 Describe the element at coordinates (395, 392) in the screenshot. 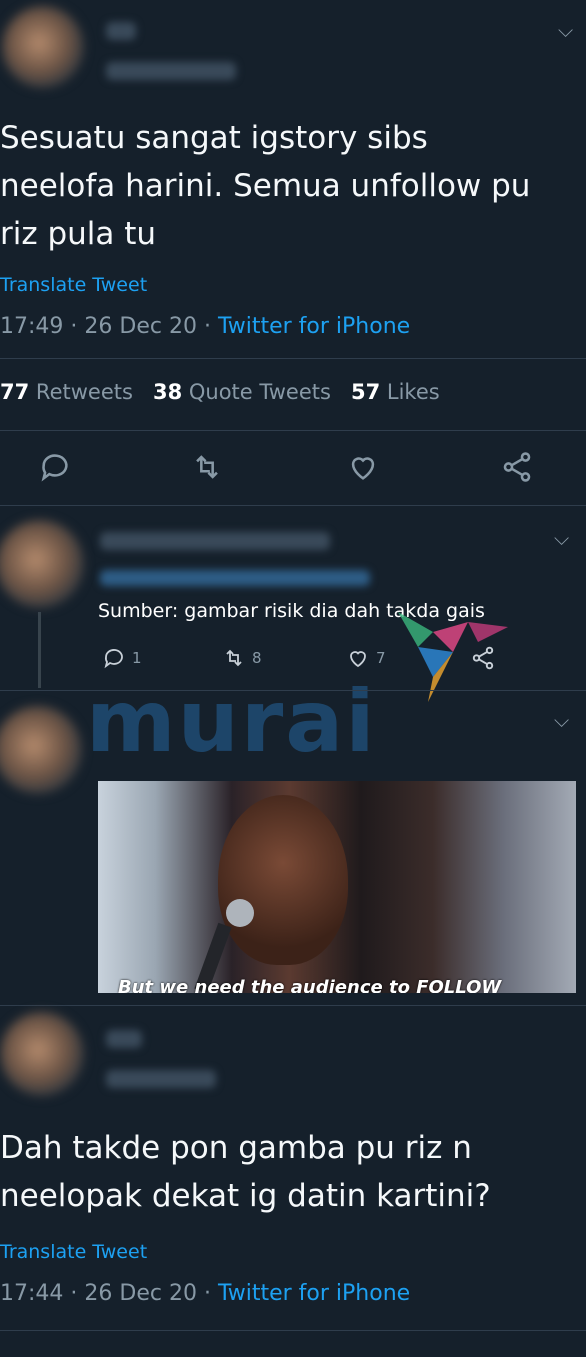

I see `likes-stat: 57 Likes` at that location.